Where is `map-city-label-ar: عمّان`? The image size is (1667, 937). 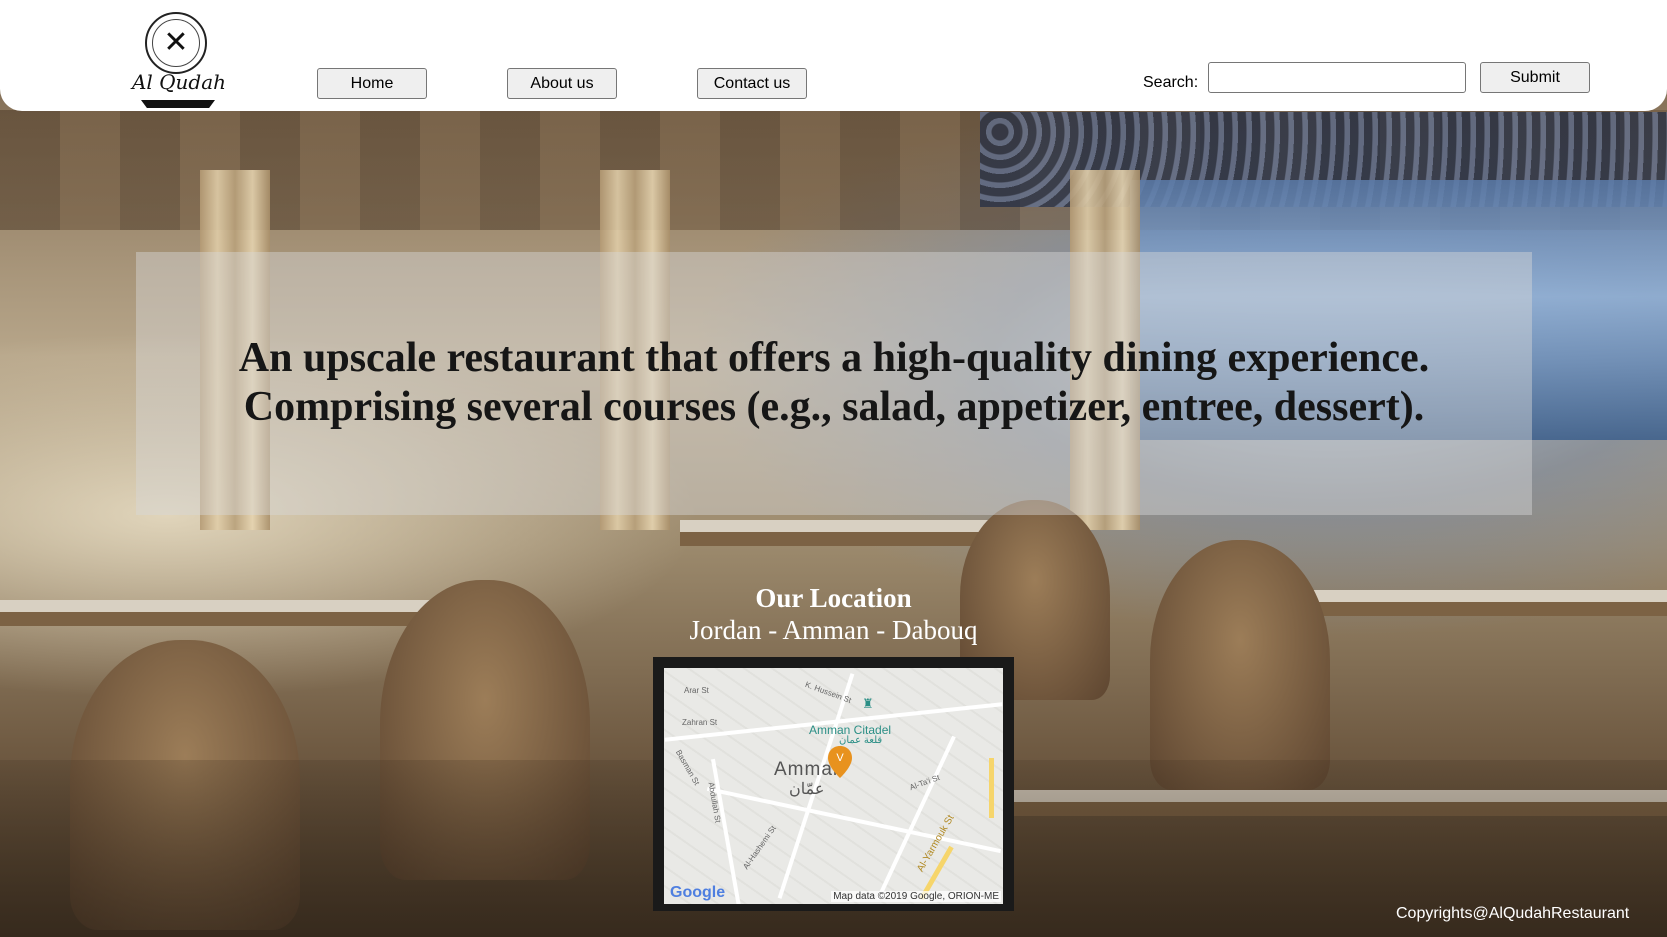 map-city-label-ar: عمّان is located at coordinates (807, 789).